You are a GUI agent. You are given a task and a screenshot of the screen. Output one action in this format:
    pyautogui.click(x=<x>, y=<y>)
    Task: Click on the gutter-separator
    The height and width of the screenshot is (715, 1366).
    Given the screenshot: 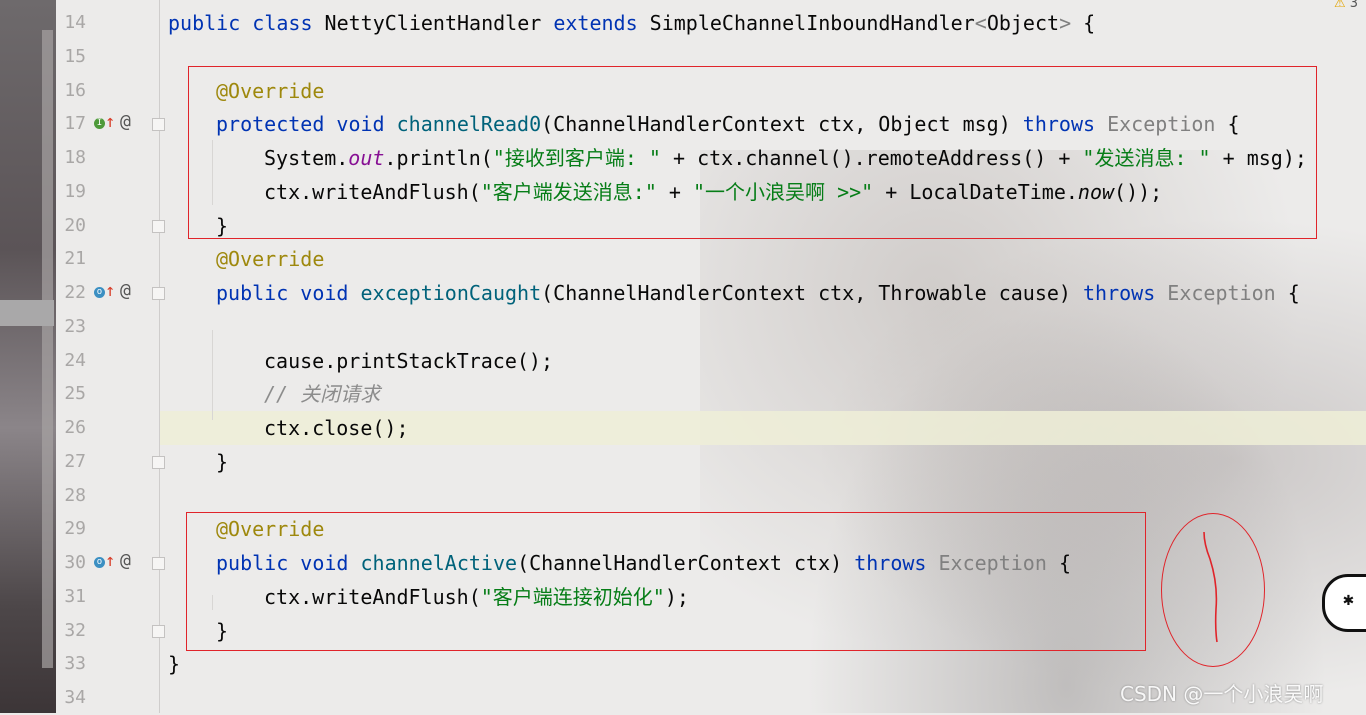 What is the action you would take?
    pyautogui.click(x=159, y=356)
    